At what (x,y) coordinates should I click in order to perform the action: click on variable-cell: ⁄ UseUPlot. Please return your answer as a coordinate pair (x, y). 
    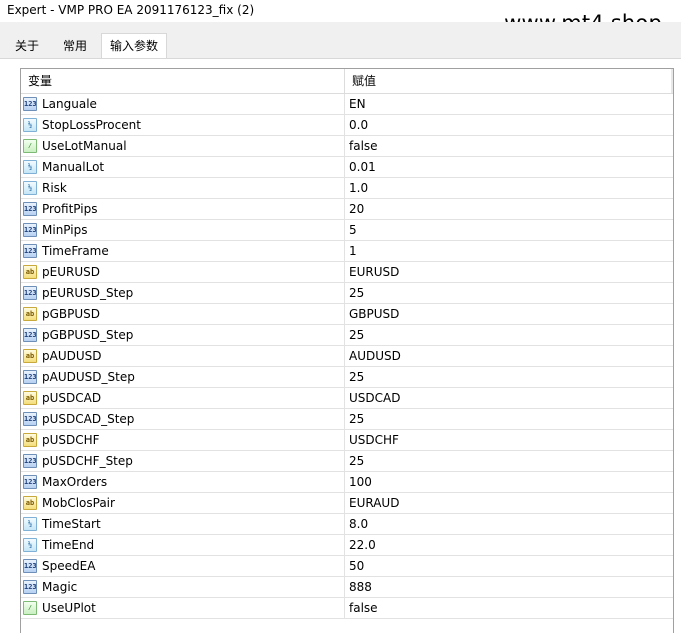
    Looking at the image, I should click on (183, 608).